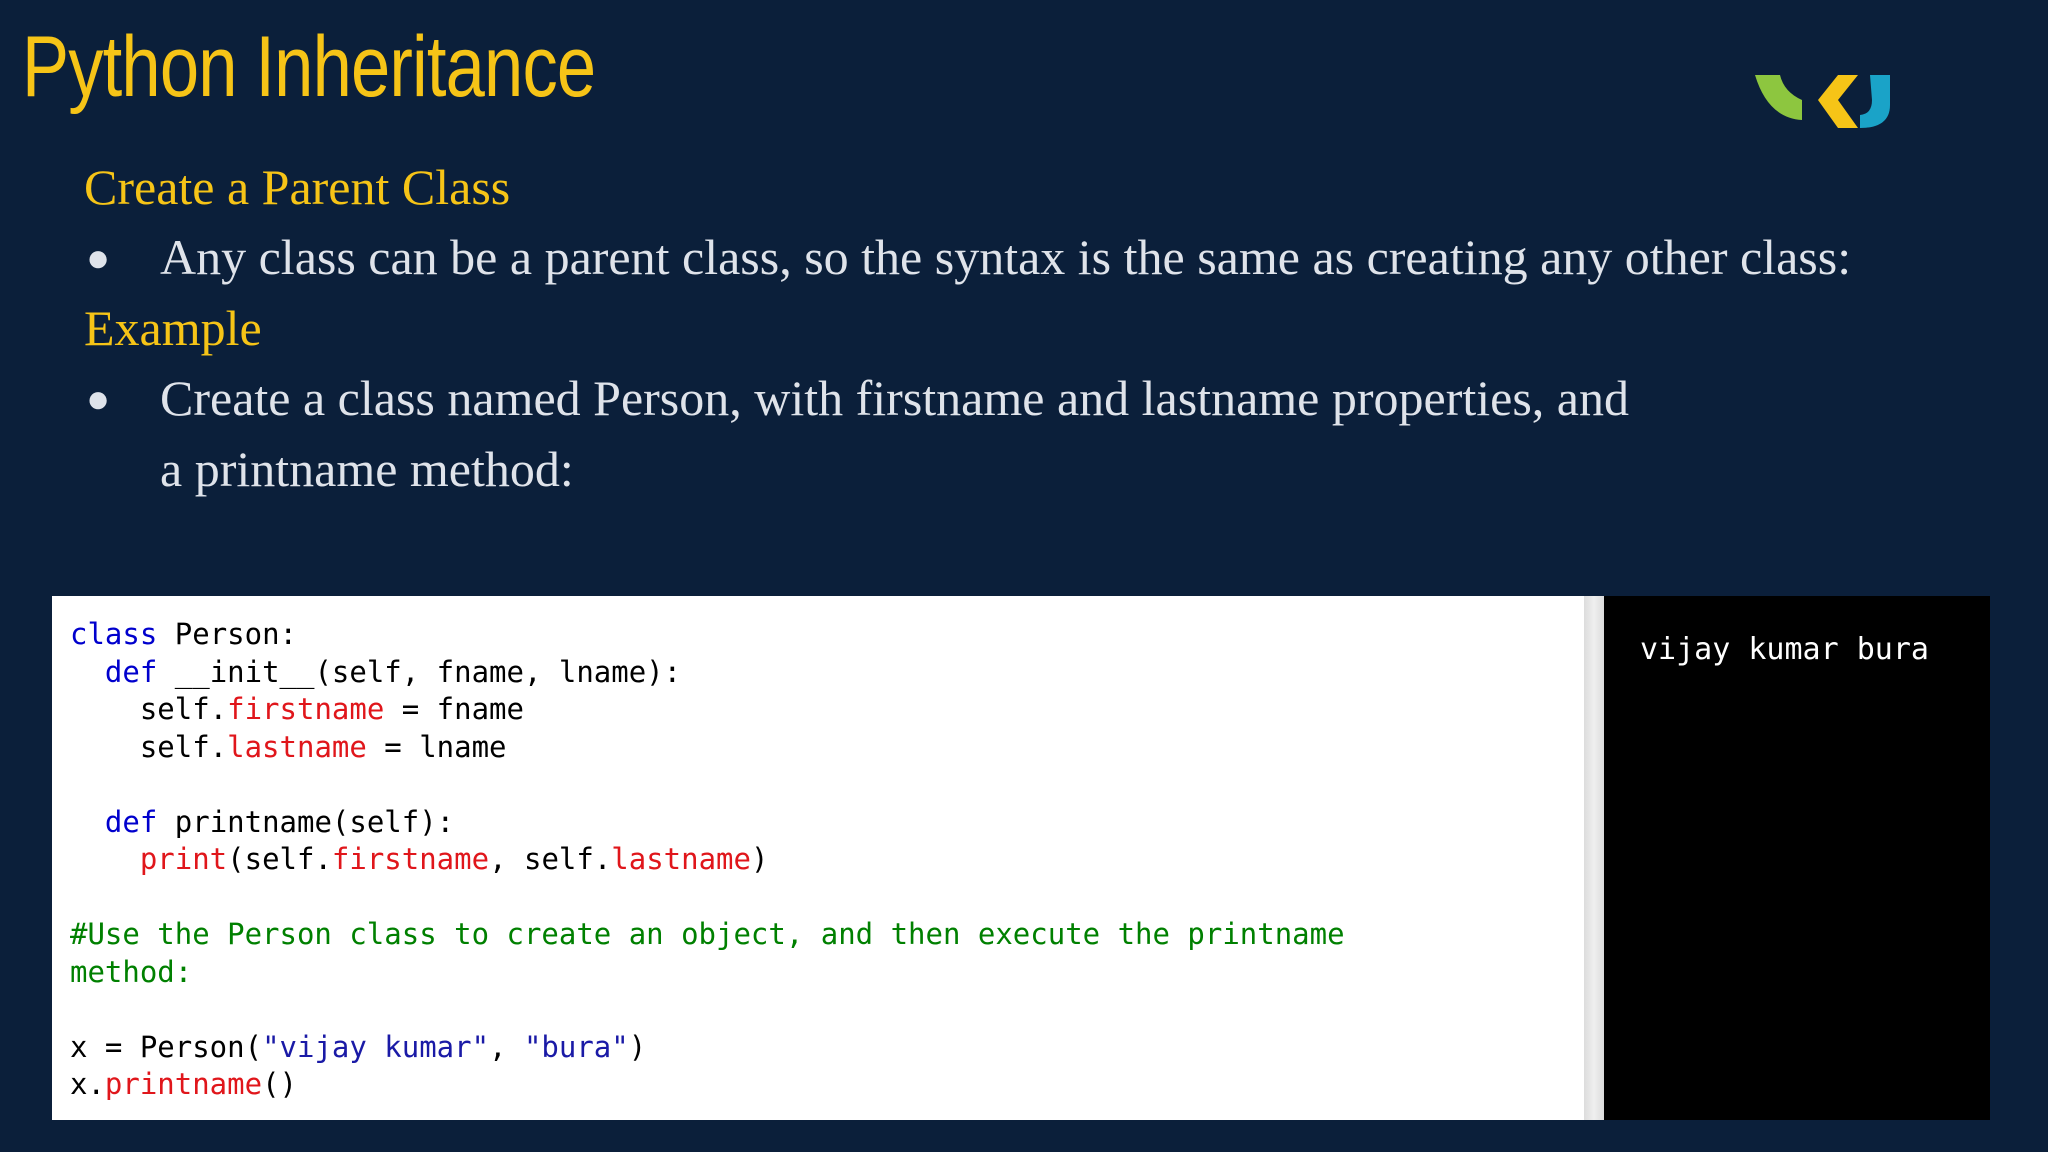 The width and height of the screenshot is (2048, 1152). Describe the element at coordinates (166, 1046) in the screenshot. I see `code-text: x = Person(` at that location.